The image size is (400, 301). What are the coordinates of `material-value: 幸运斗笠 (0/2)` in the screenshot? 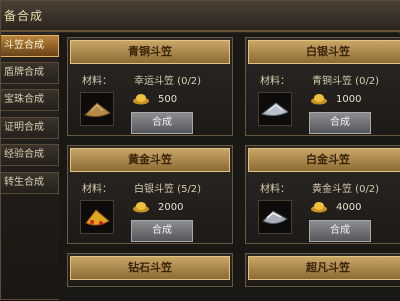 It's located at (168, 81).